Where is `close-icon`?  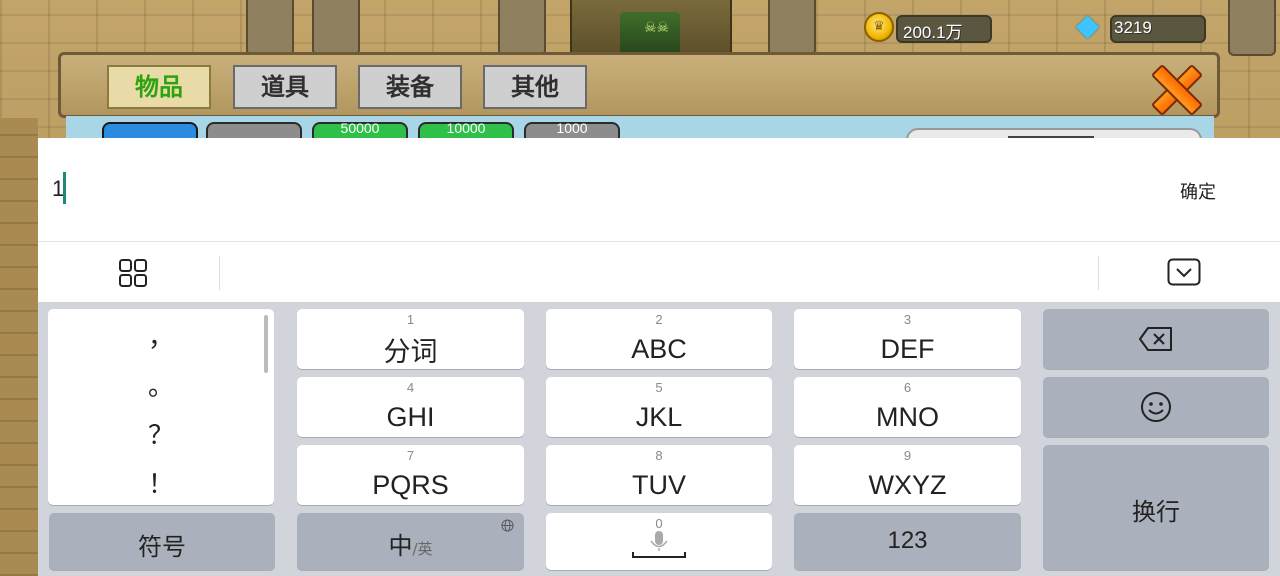 close-icon is located at coordinates (1174, 88).